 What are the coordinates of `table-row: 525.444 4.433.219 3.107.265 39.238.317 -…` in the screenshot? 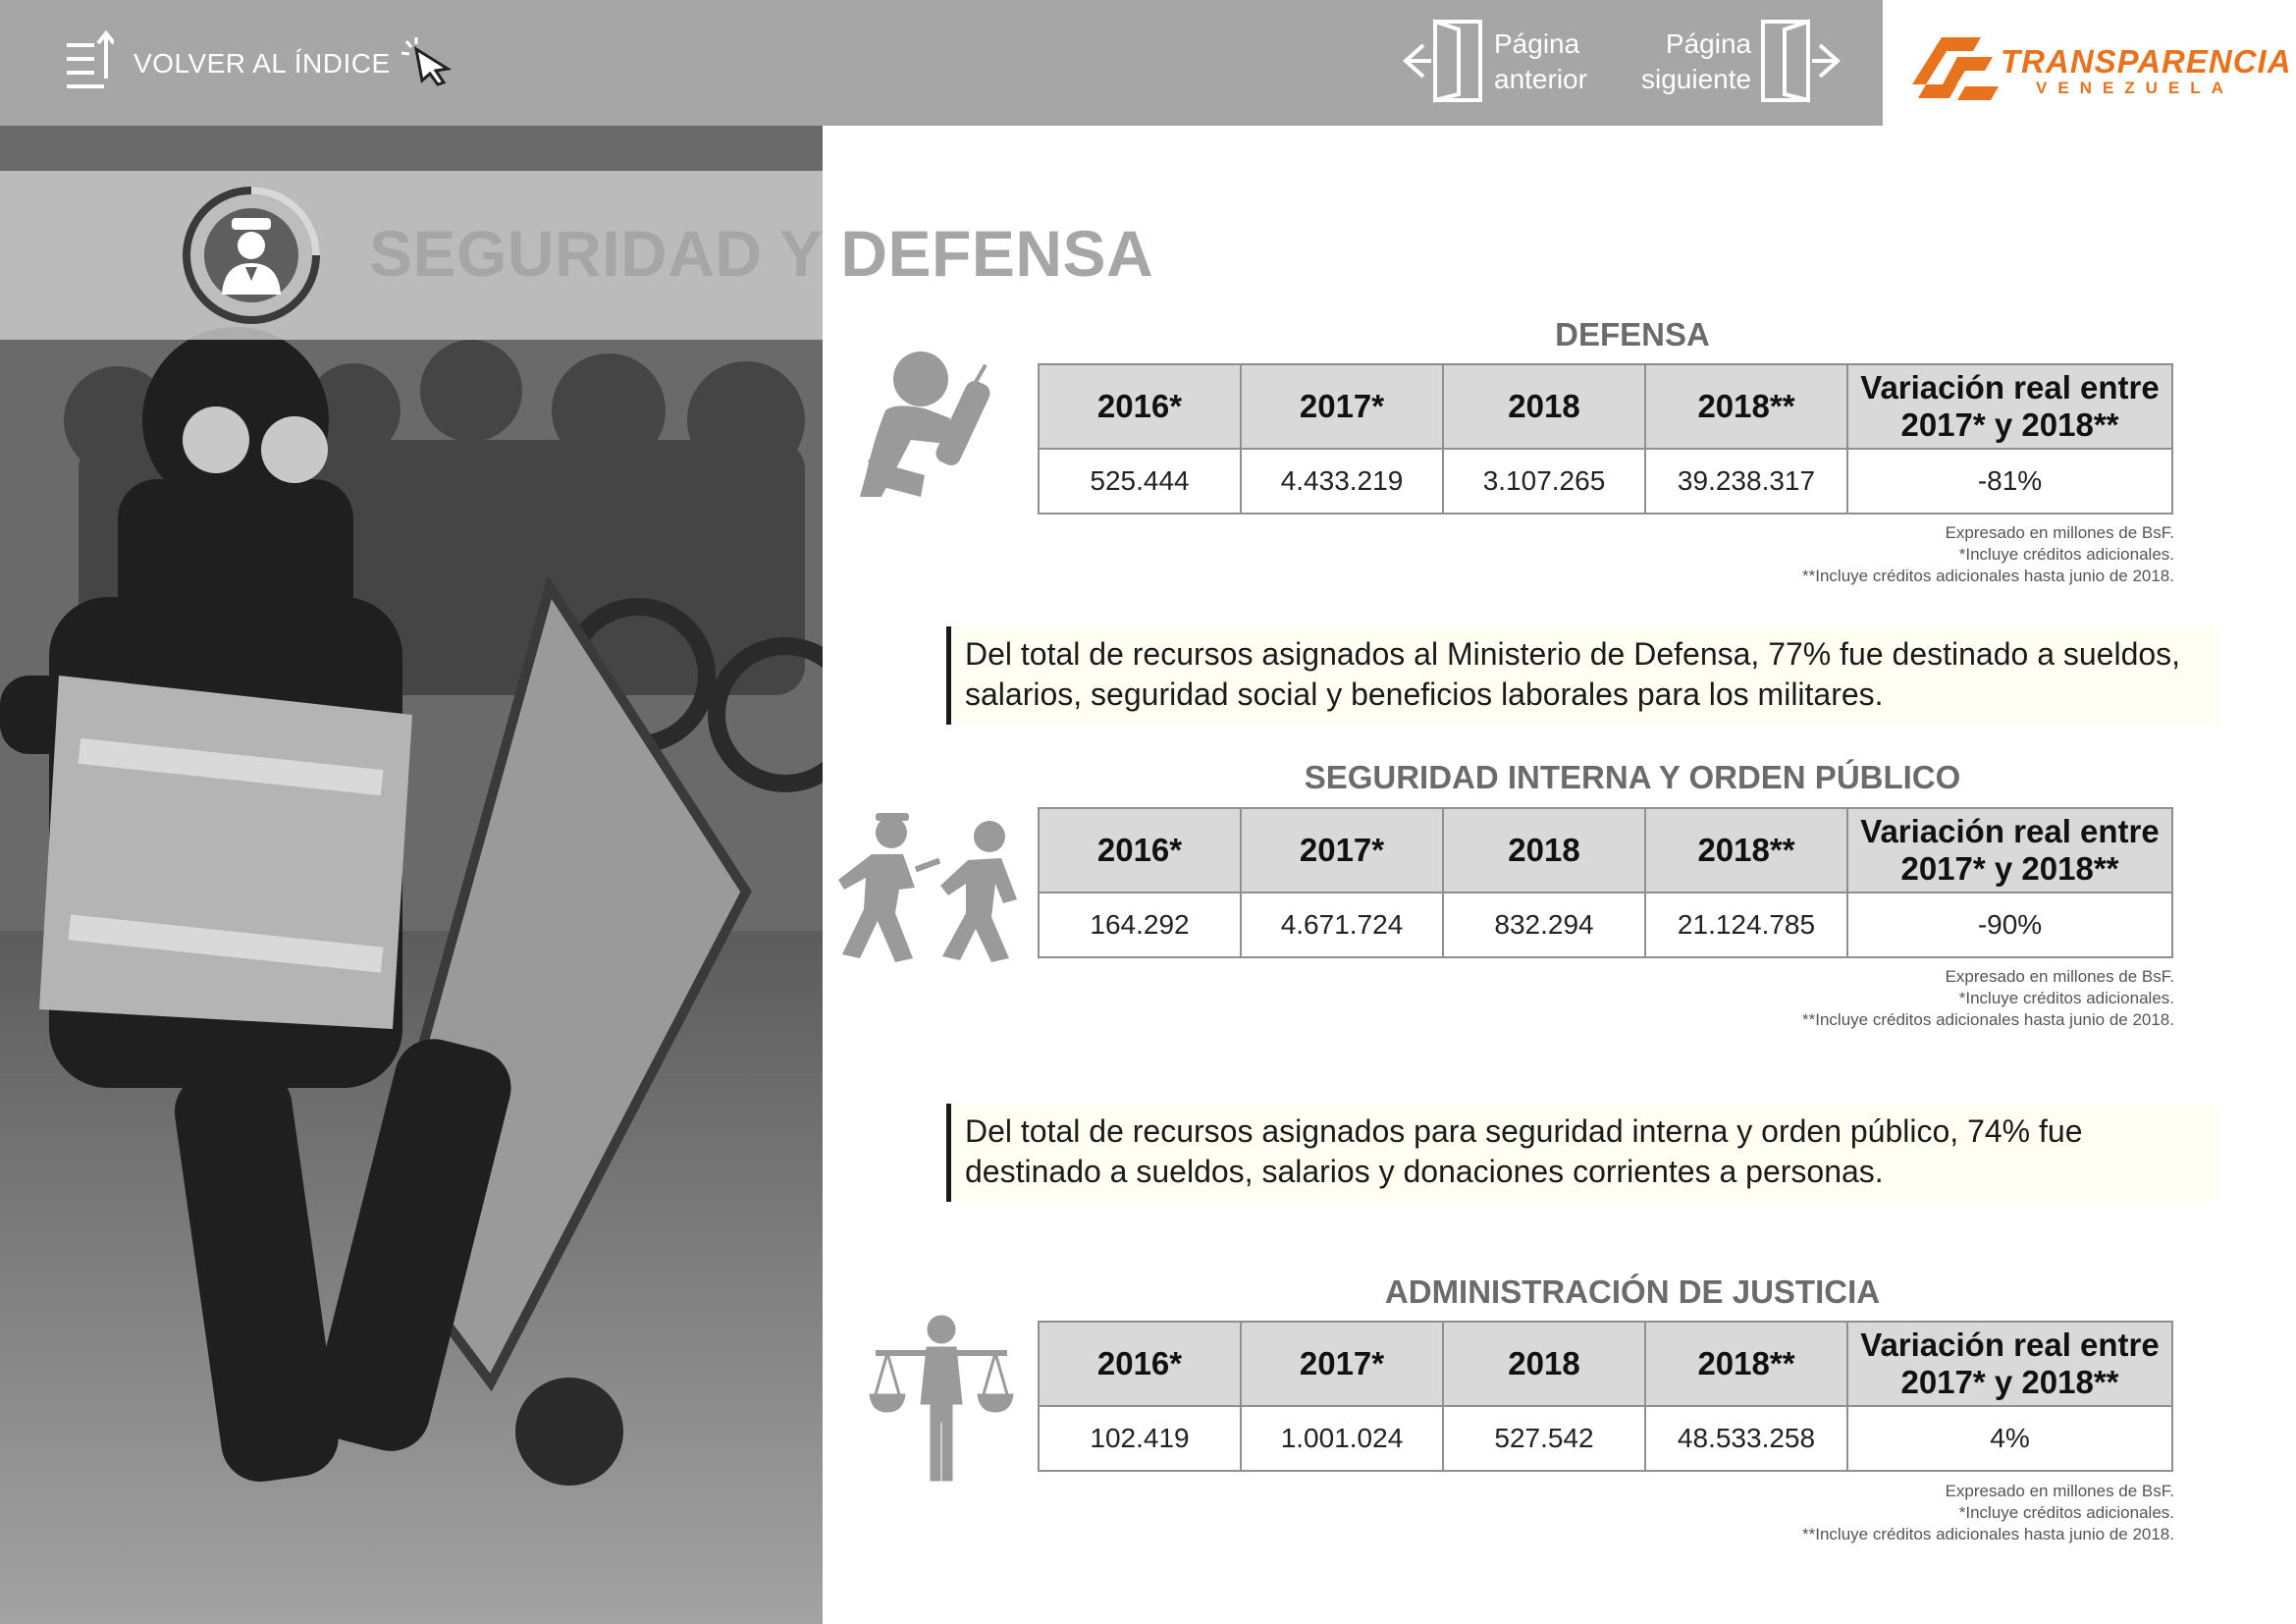 It's located at (1606, 481).